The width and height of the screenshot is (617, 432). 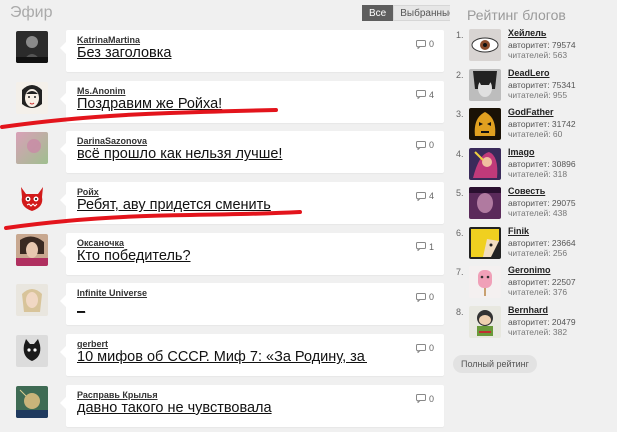 I want to click on blog-name-link: DeadLero, so click(x=529, y=73).